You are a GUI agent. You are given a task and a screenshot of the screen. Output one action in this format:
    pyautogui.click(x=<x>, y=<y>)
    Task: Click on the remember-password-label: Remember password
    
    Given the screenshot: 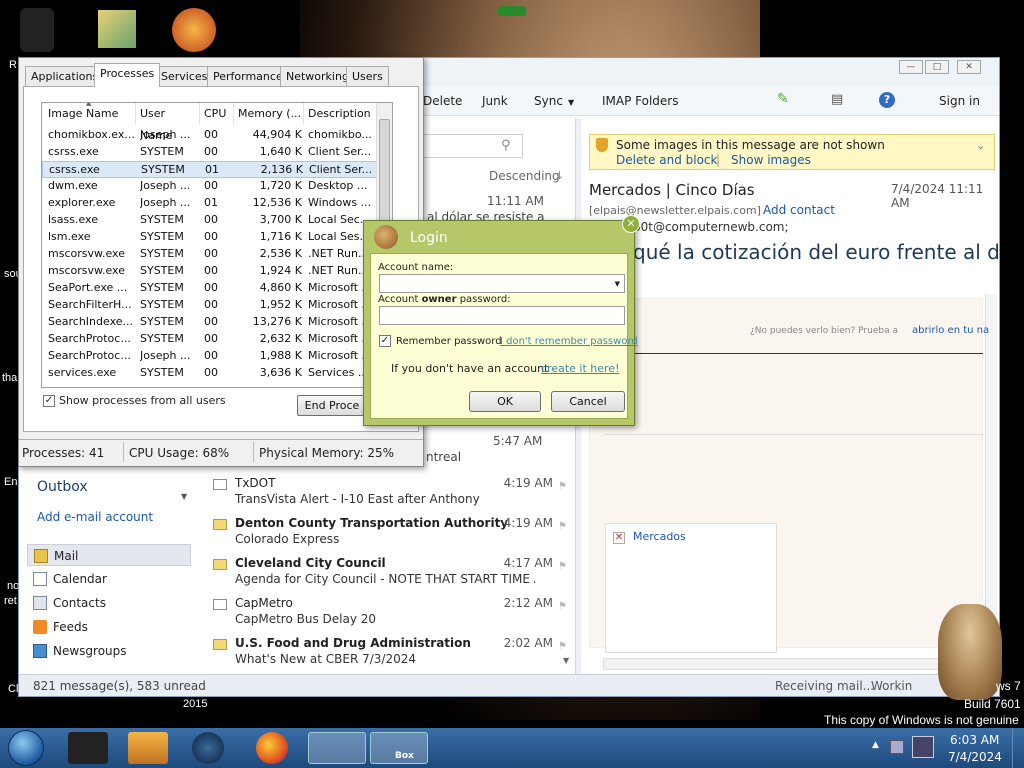 What is the action you would take?
    pyautogui.click(x=449, y=341)
    